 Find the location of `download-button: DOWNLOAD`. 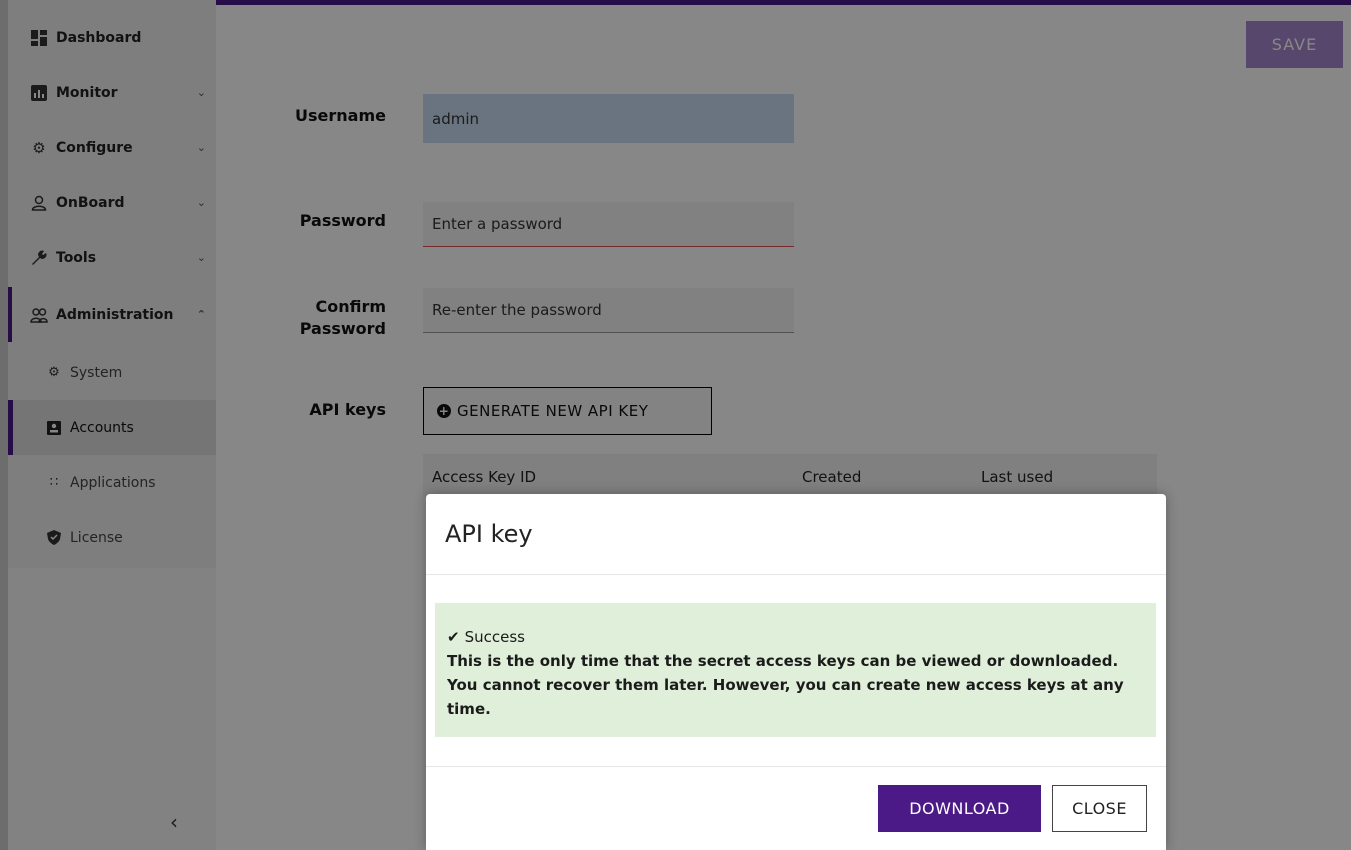

download-button: DOWNLOAD is located at coordinates (959, 808).